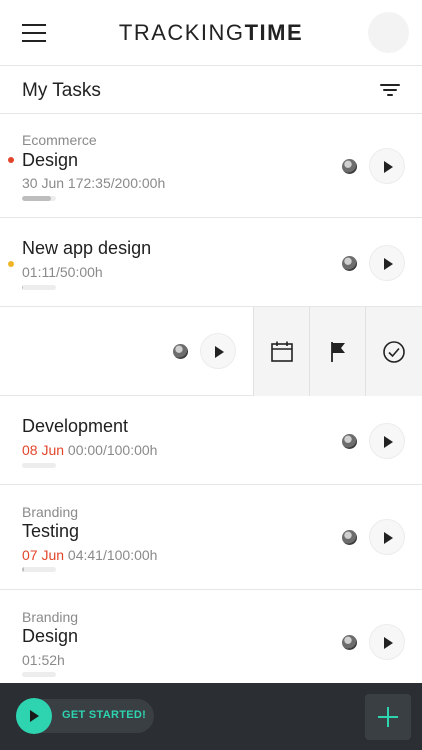 The width and height of the screenshot is (422, 750). I want to click on section-title: My Tasks, so click(61, 90).